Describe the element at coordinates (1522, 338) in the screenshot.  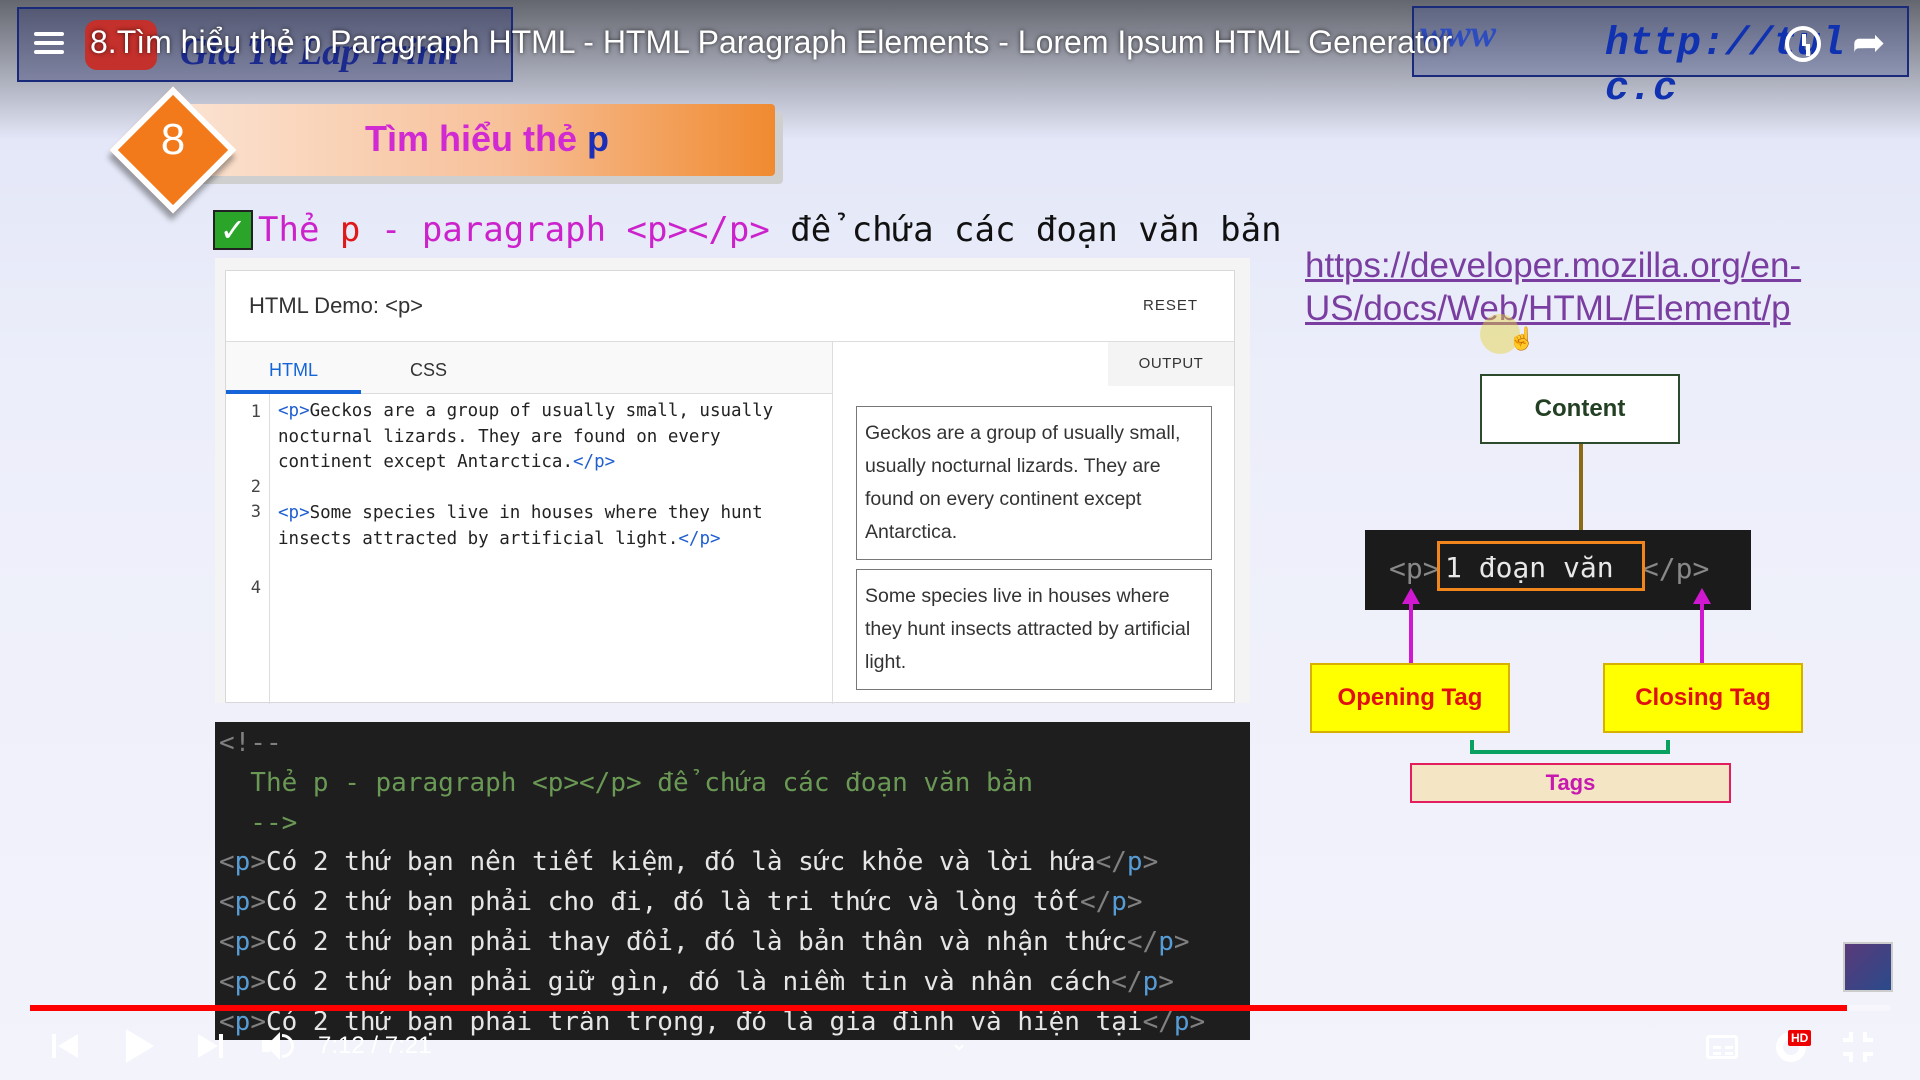
I see `hand-cursor-icon: ☝` at that location.